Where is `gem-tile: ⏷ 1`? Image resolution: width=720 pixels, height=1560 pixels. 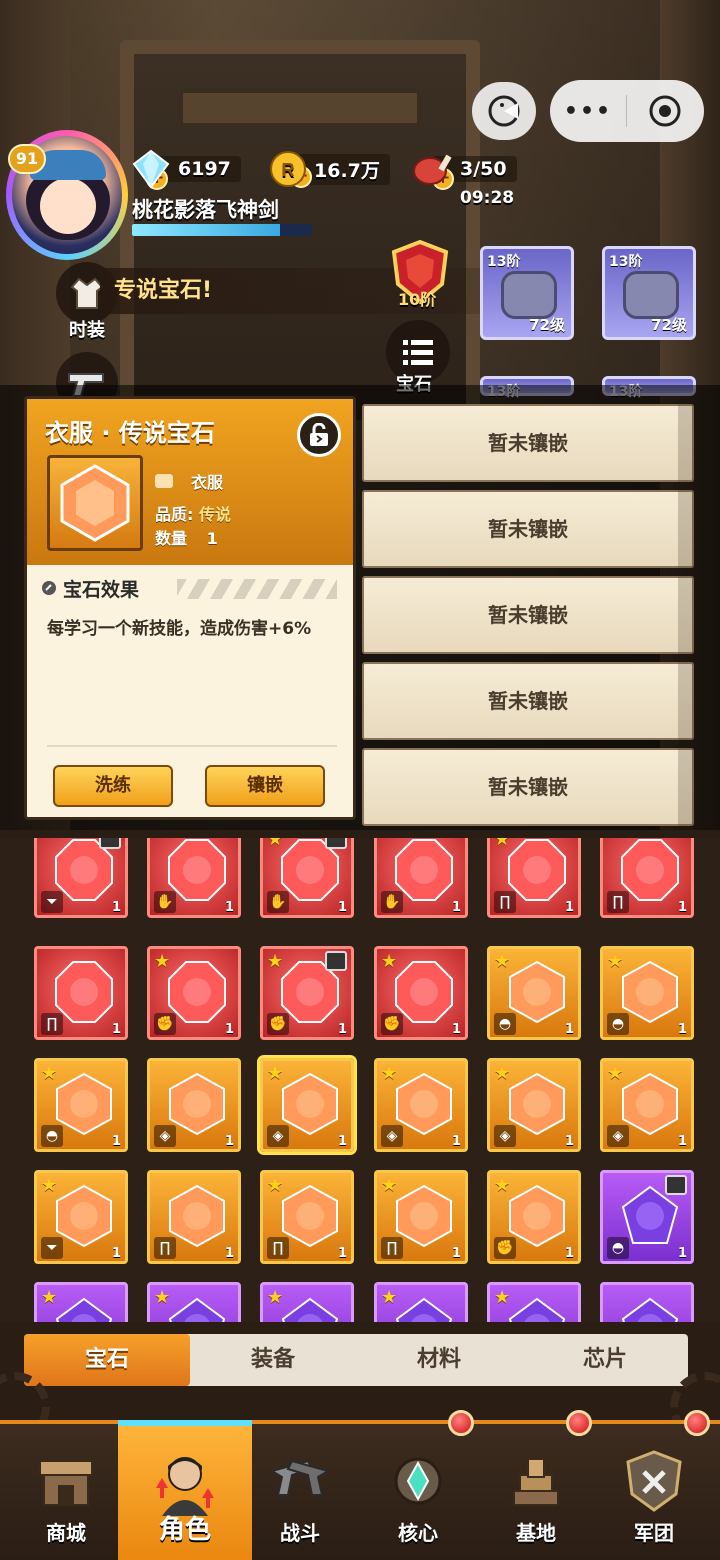 gem-tile: ⏷ 1 is located at coordinates (81, 878).